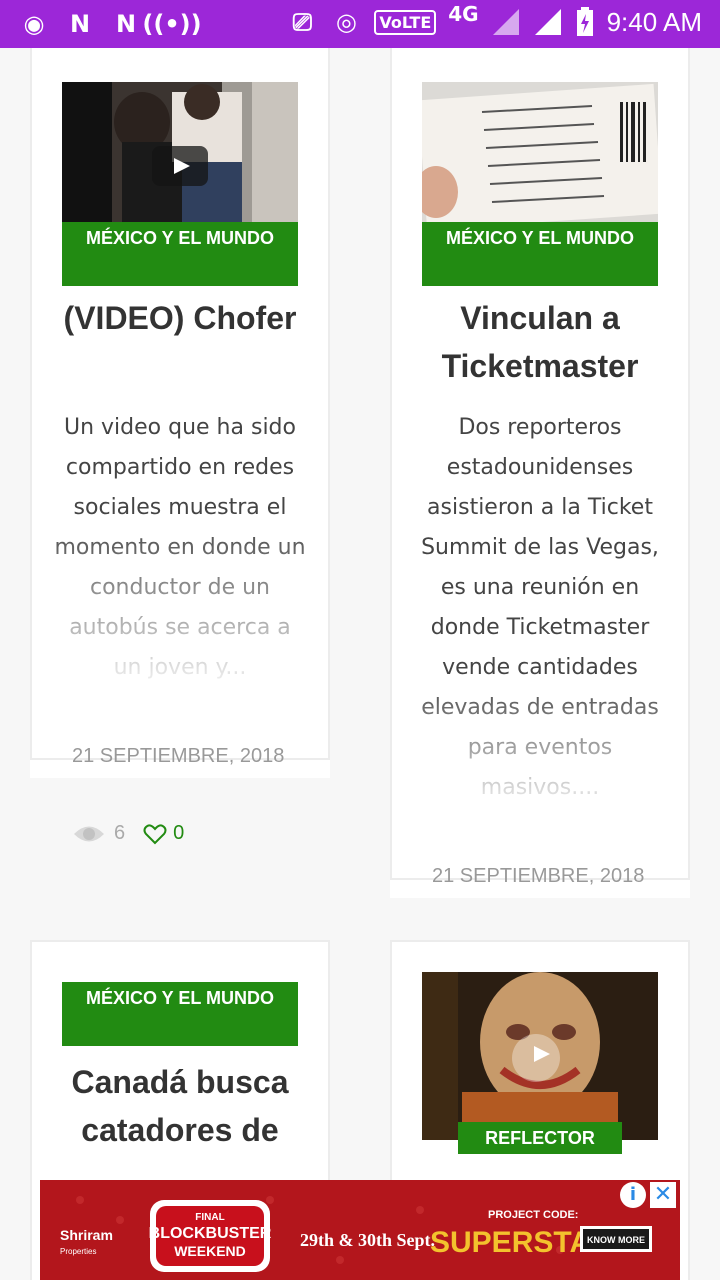 Image resolution: width=720 pixels, height=1280 pixels. I want to click on views-count: 6, so click(120, 833).